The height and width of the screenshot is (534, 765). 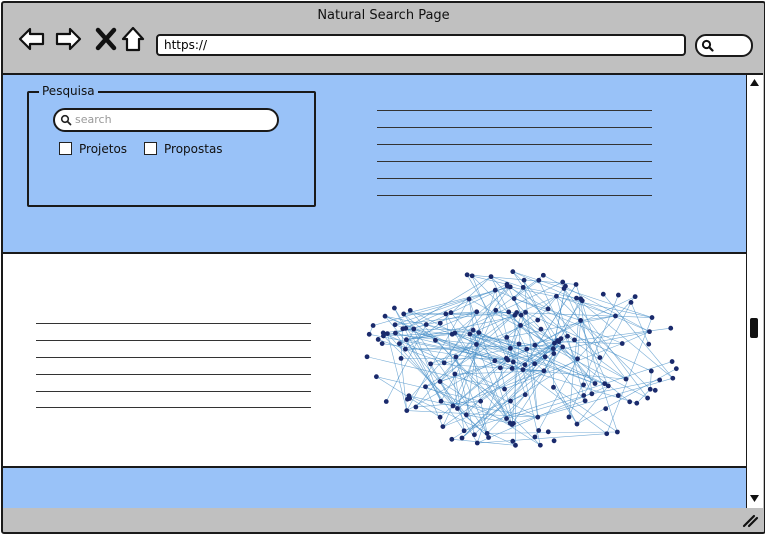 What do you see at coordinates (133, 39) in the screenshot?
I see `home-icon` at bounding box center [133, 39].